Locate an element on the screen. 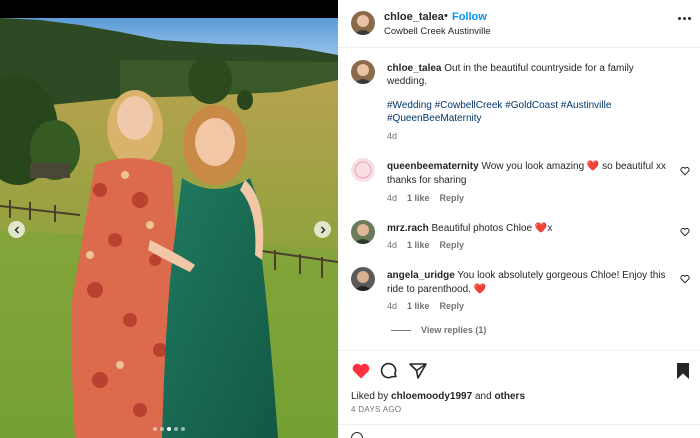 The image size is (700, 438). author-username: chloe_talea is located at coordinates (414, 17).